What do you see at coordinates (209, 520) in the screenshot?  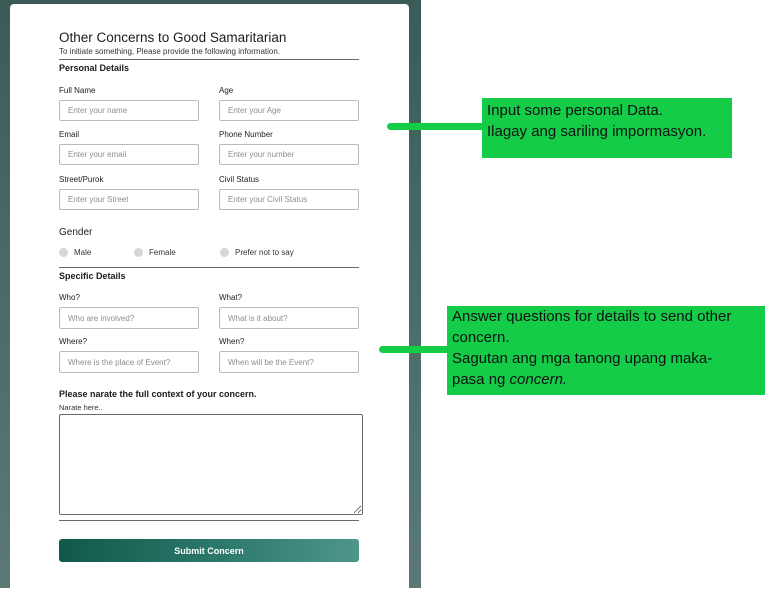 I see `bottom-divider` at bounding box center [209, 520].